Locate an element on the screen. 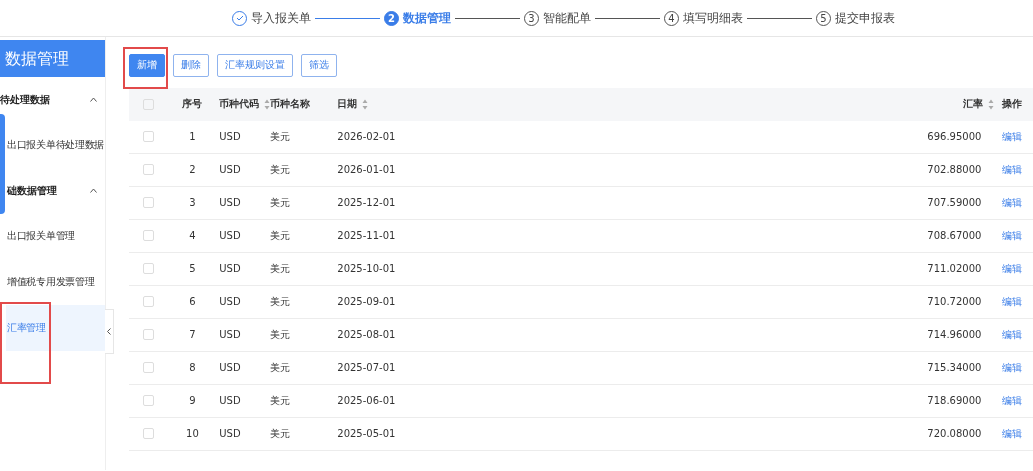 The image size is (1033, 471). sort-icon is located at coordinates (365, 104).